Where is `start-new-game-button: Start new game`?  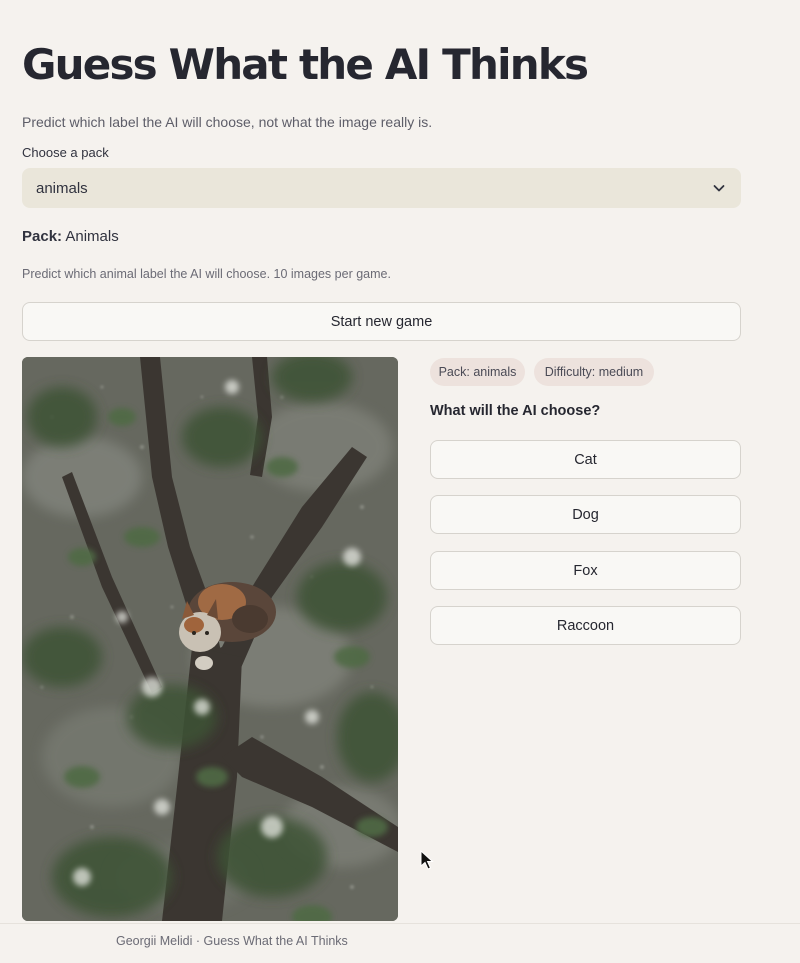 start-new-game-button: Start new game is located at coordinates (381, 321).